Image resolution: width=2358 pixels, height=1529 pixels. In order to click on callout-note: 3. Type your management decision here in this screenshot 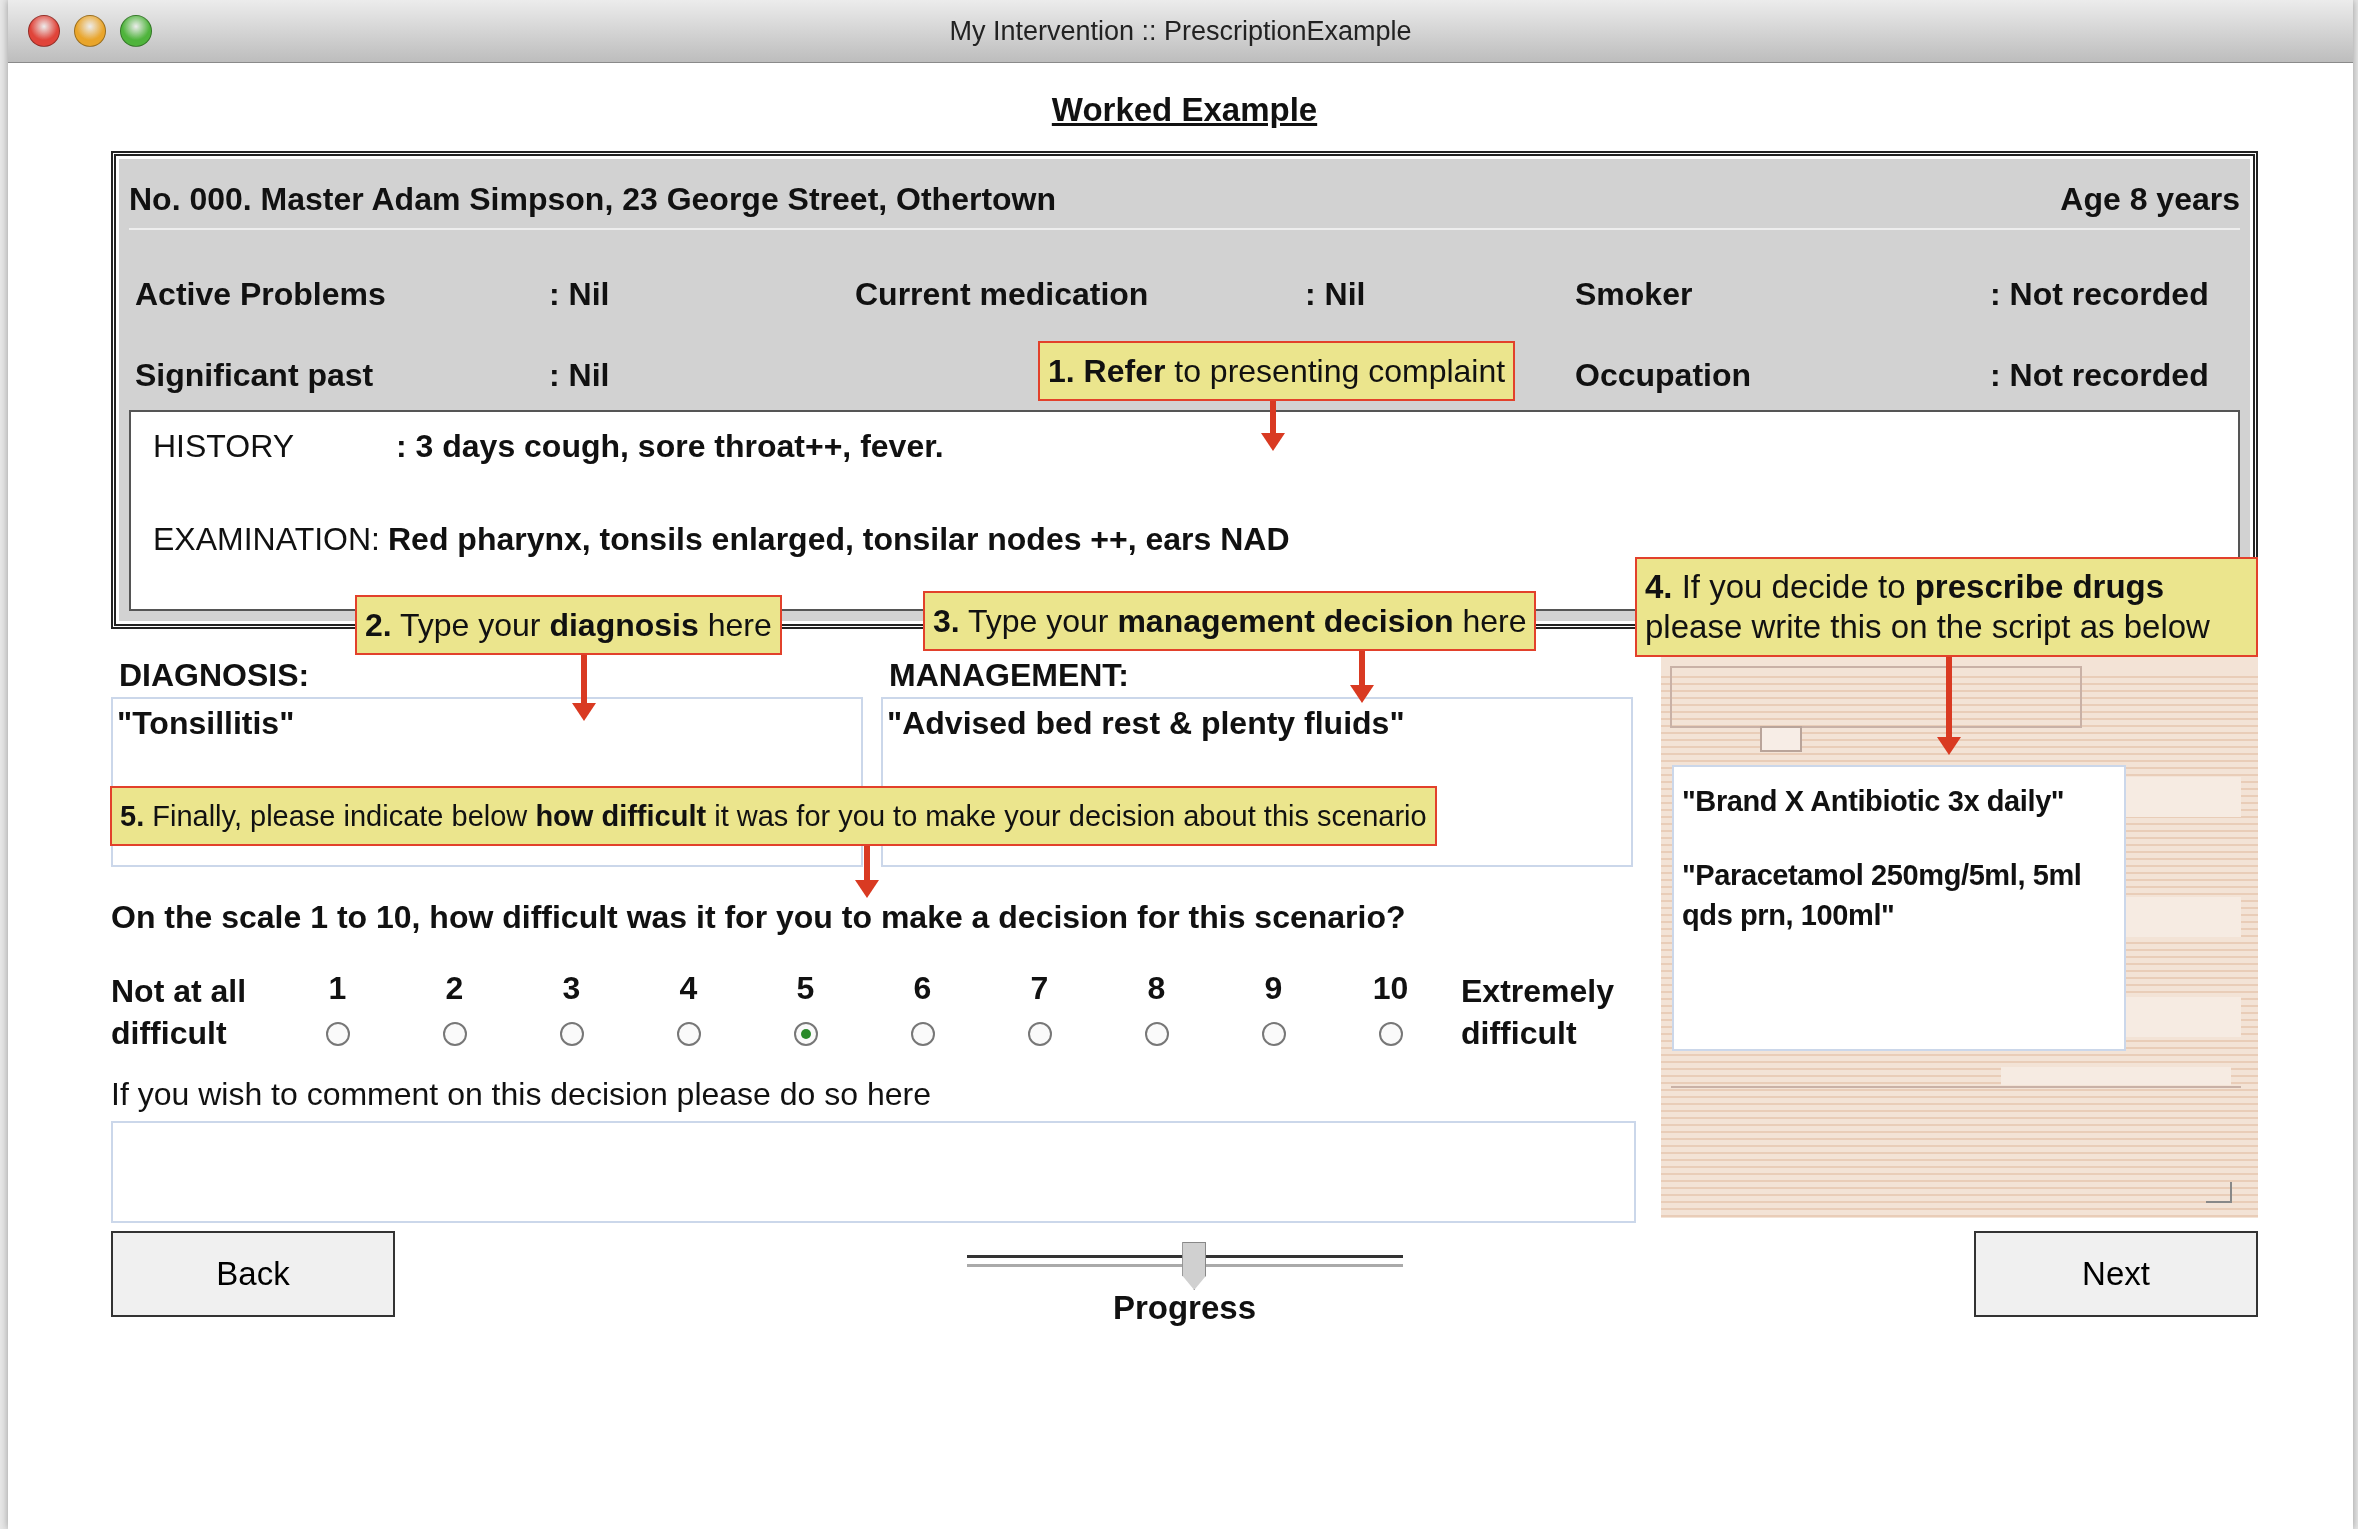, I will do `click(1230, 621)`.